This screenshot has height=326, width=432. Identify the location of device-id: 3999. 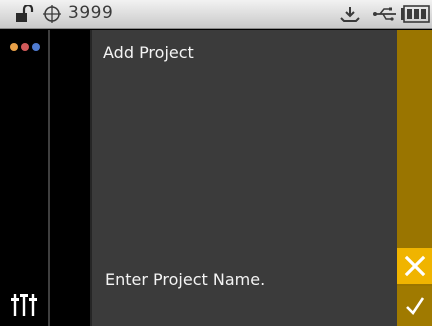
(91, 13).